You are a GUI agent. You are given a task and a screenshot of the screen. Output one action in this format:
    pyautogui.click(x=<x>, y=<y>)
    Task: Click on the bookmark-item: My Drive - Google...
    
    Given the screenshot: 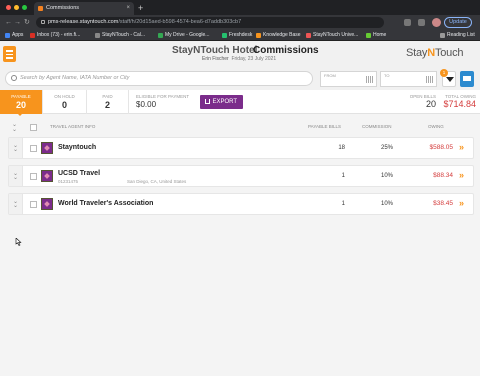 What is the action you would take?
    pyautogui.click(x=183, y=35)
    